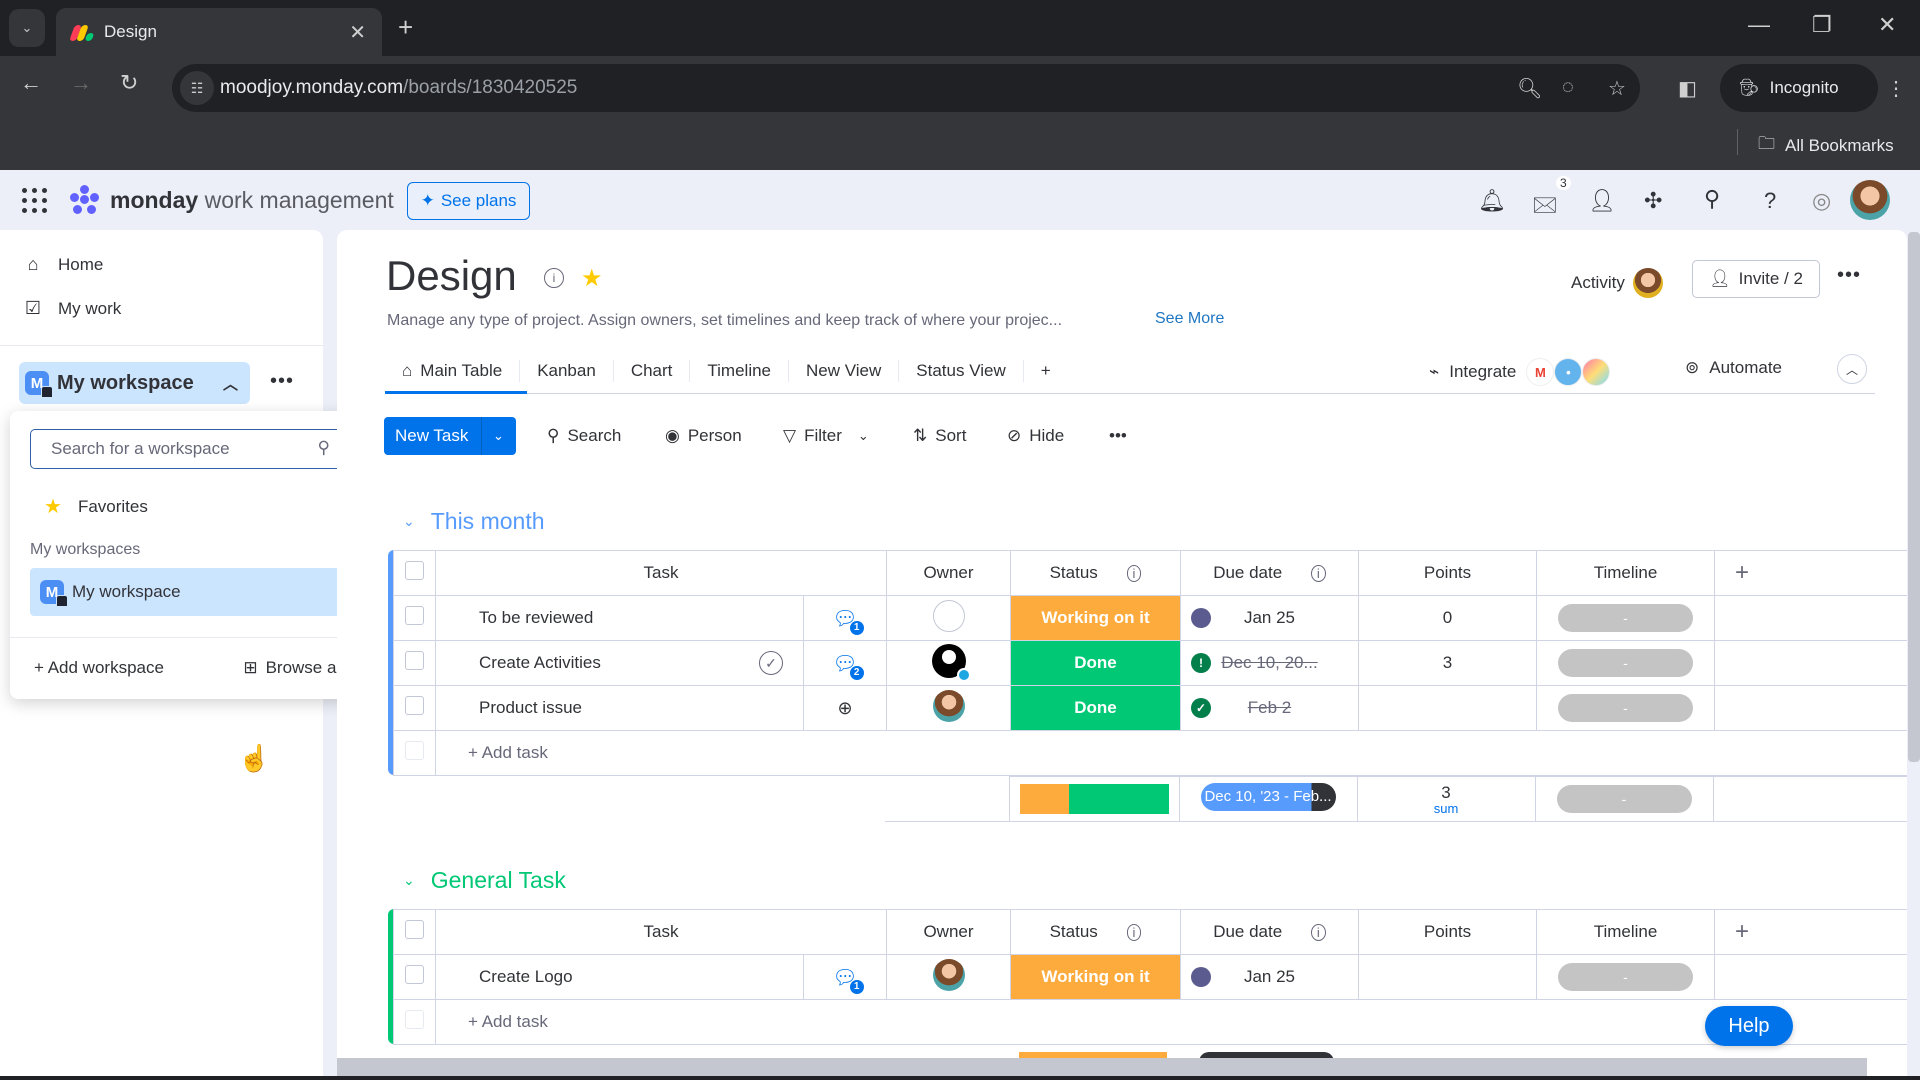 This screenshot has height=1080, width=1920. Describe the element at coordinates (845, 663) in the screenshot. I see `updates-button: 💬︎ 2` at that location.